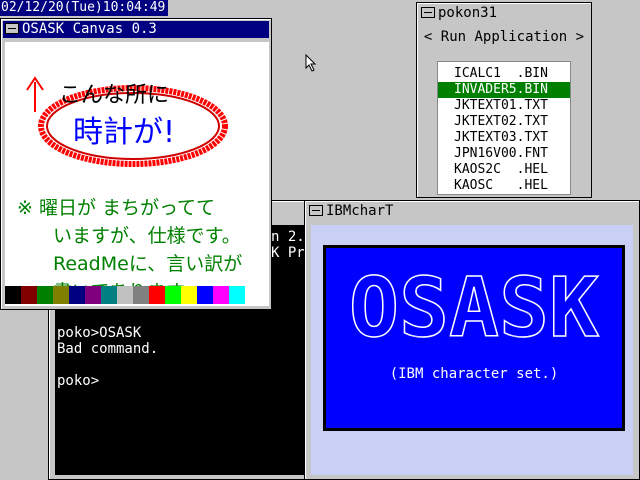 This screenshot has height=480, width=640. What do you see at coordinates (124, 132) in the screenshot?
I see `handwriting-line: 時計が!` at bounding box center [124, 132].